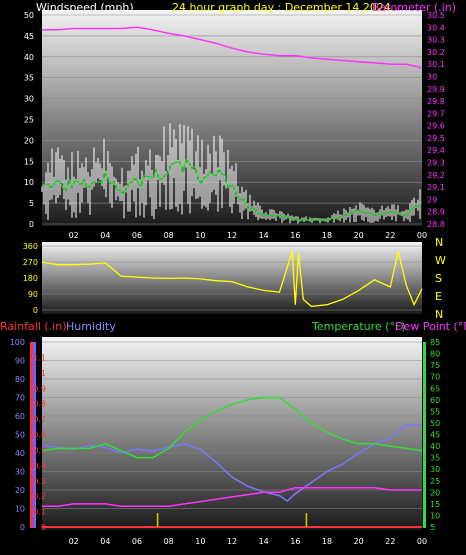  I want to click on rain-tick-label: 0.1, so click(39, 512).